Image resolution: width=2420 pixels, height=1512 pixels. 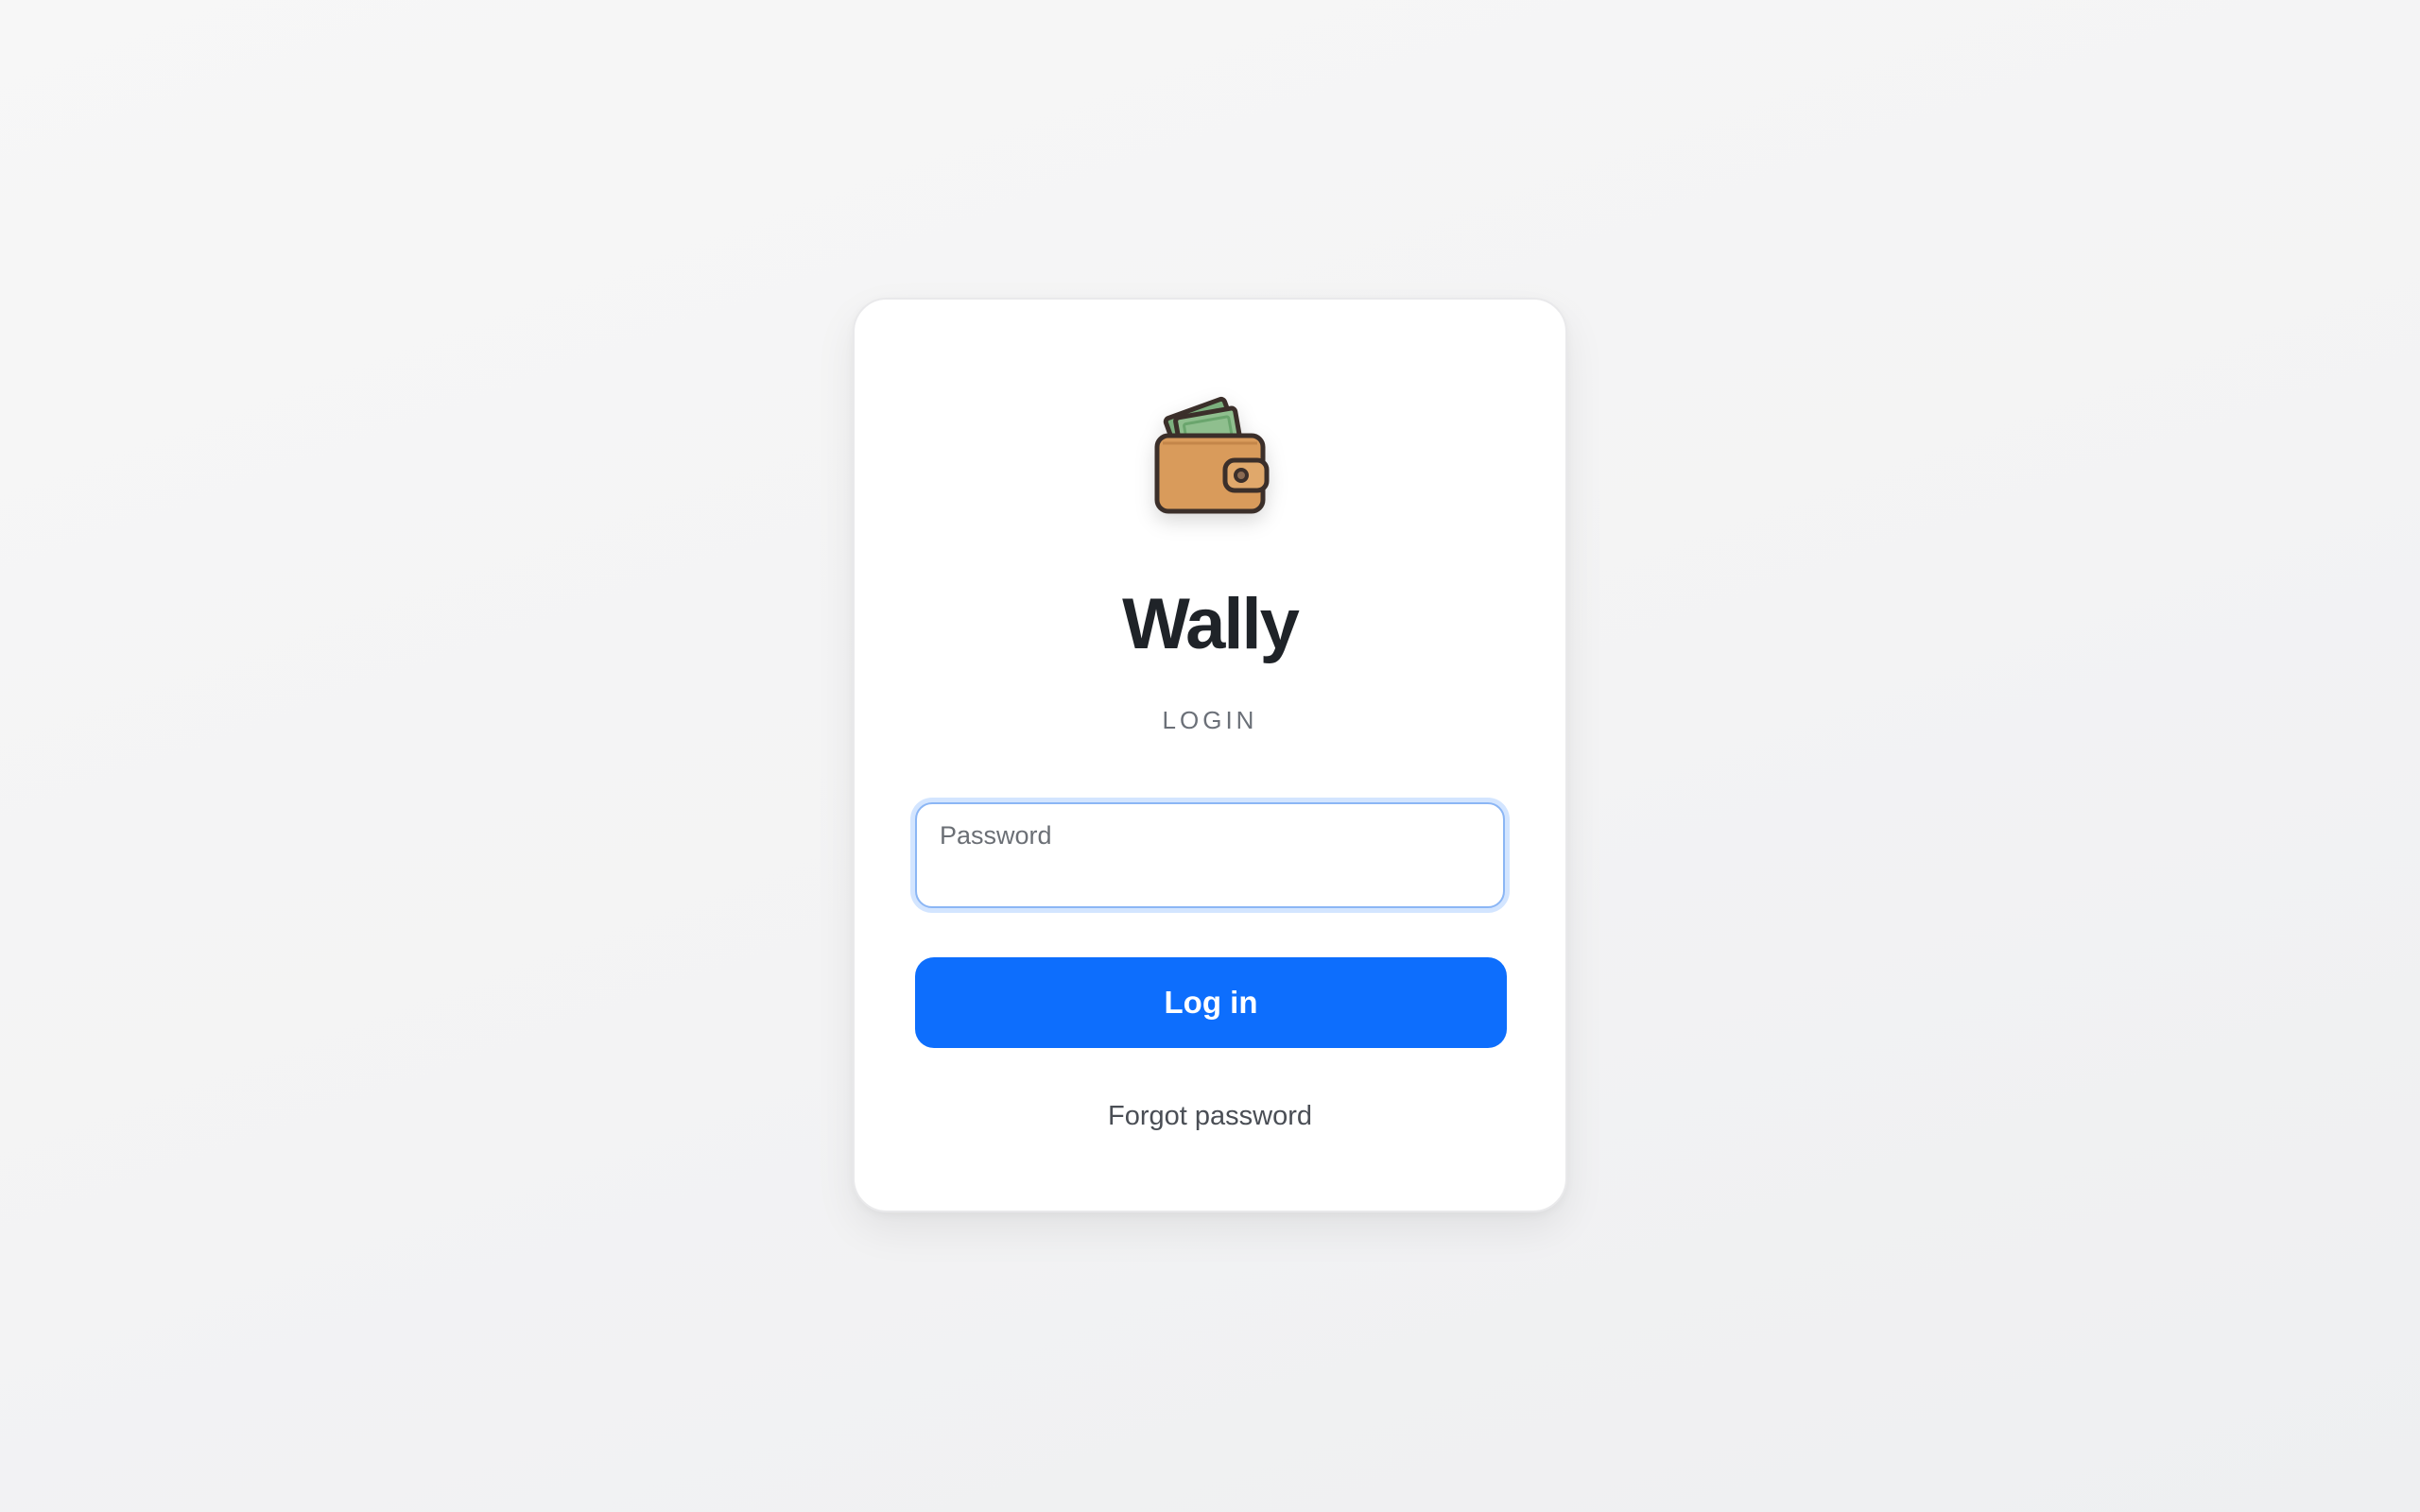 What do you see at coordinates (1211, 453) in the screenshot?
I see `wallet-icon` at bounding box center [1211, 453].